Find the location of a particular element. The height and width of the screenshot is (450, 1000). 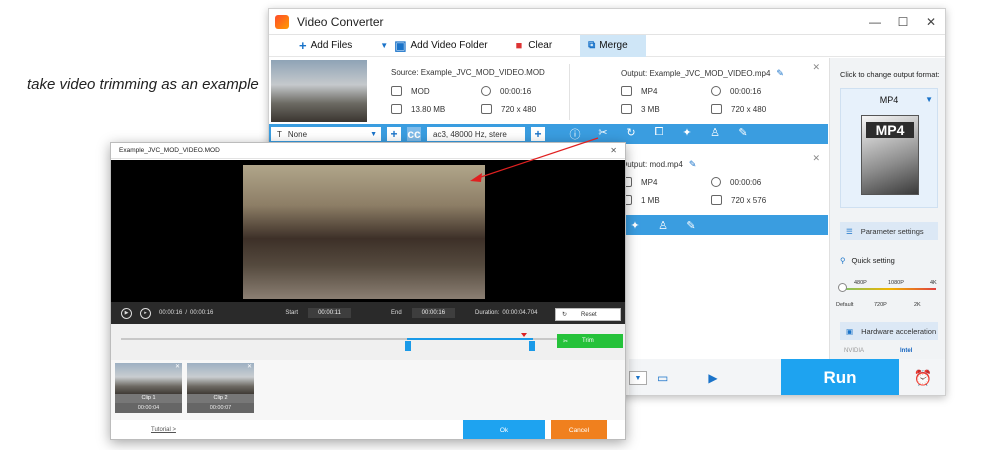

add-files-dropdown-button: ▼ is located at coordinates (384, 46).